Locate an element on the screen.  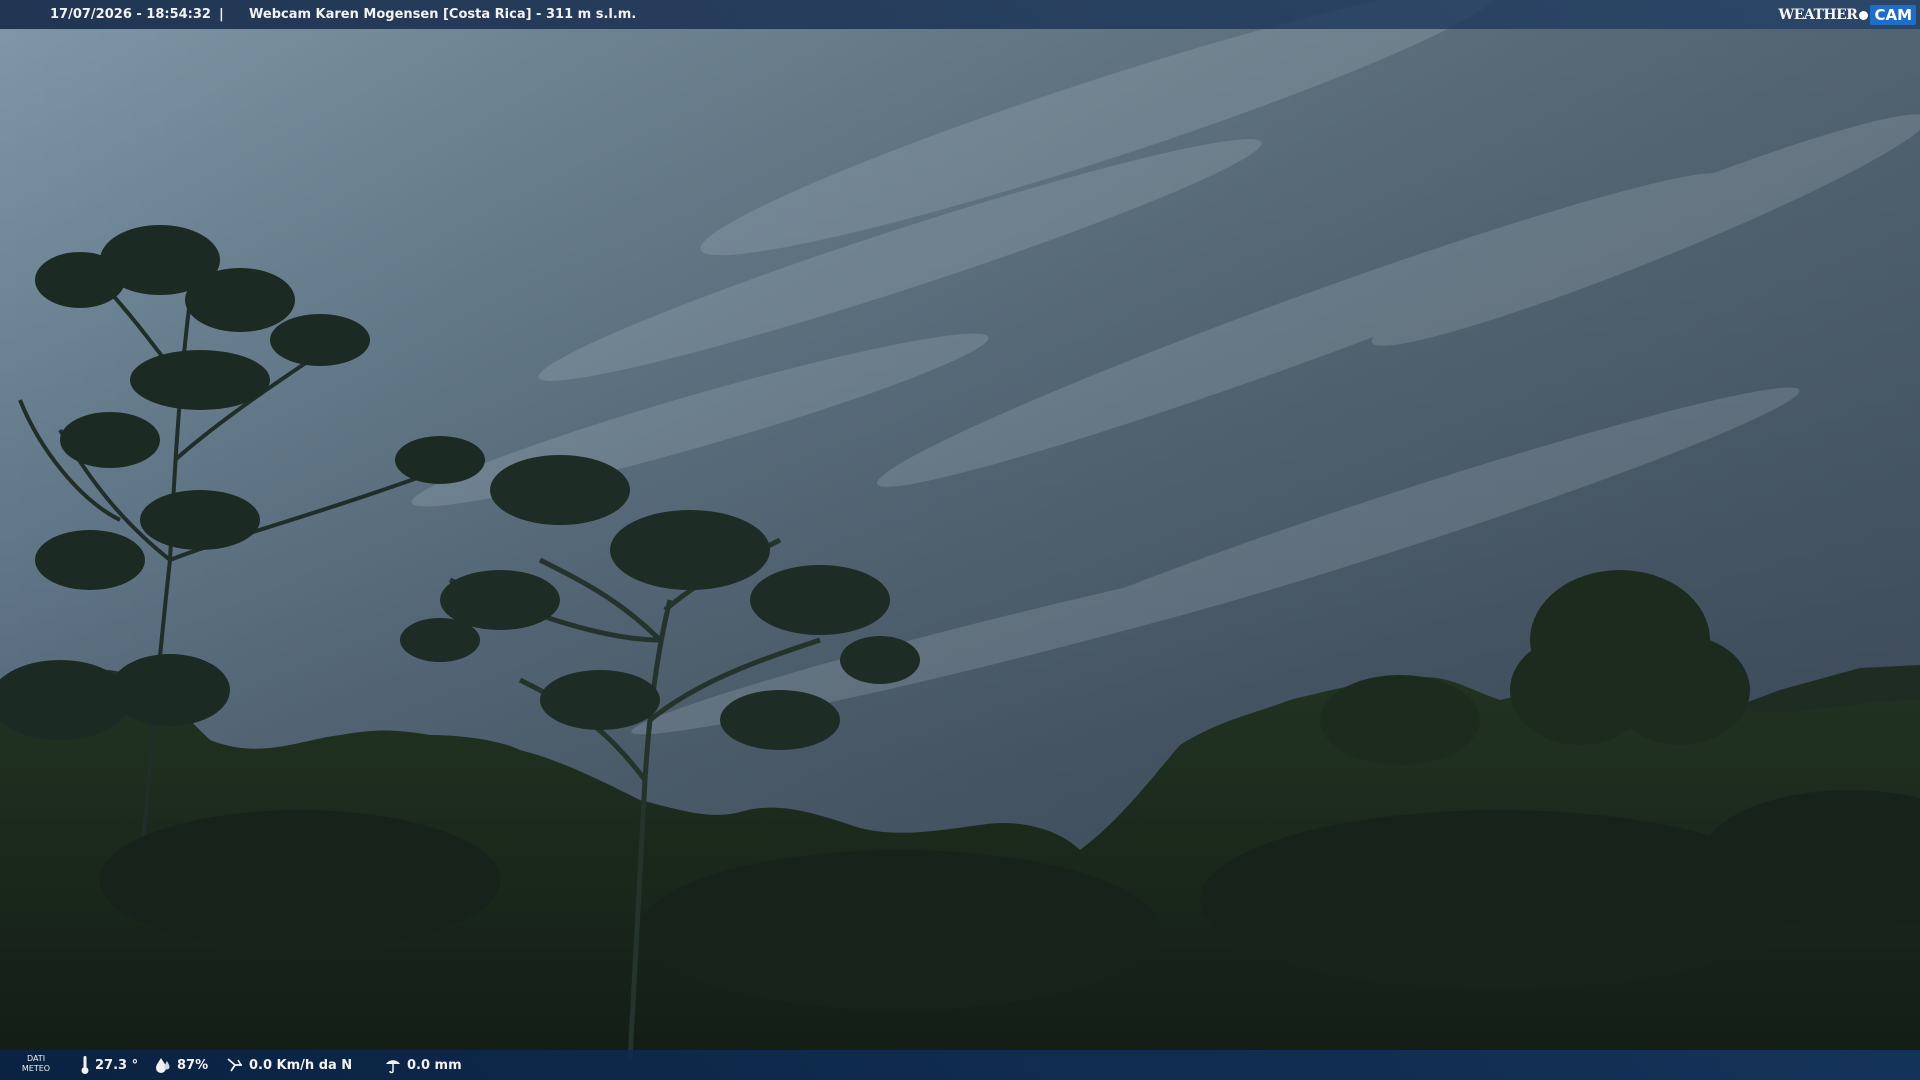
temperature-value: 27.3 ° is located at coordinates (117, 1065).